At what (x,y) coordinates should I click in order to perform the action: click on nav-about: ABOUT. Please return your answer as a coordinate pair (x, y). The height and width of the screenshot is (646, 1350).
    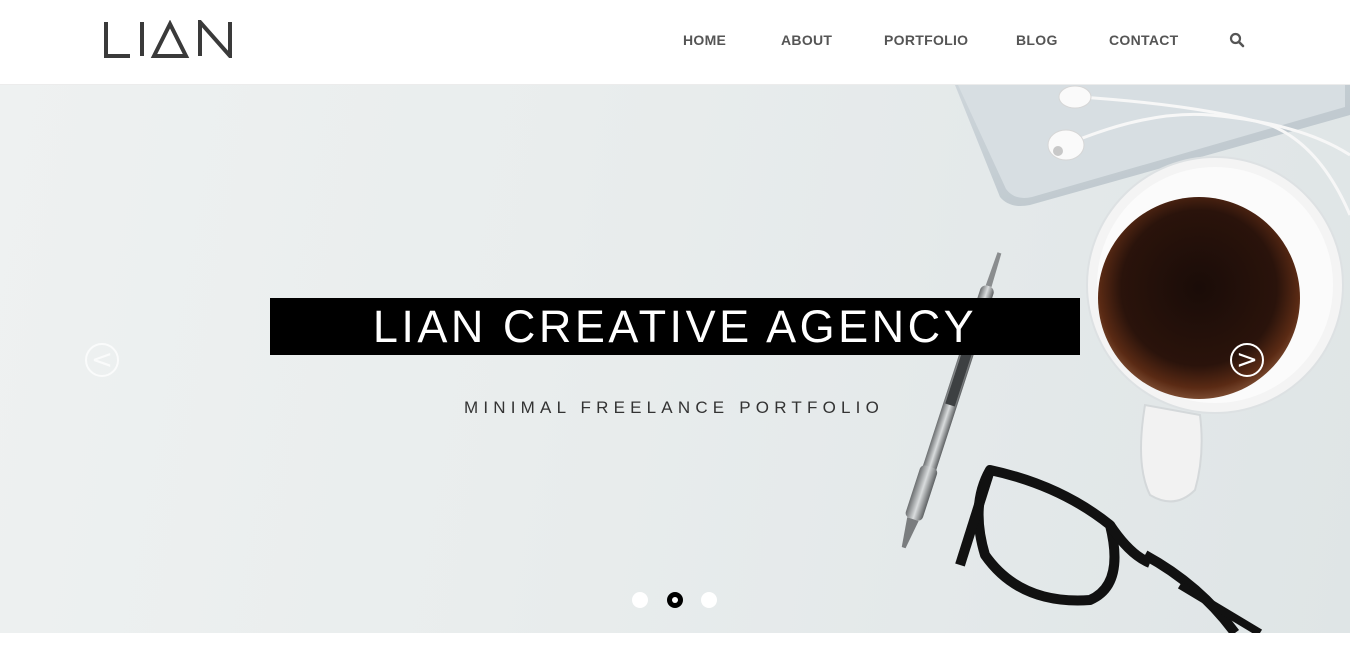
    Looking at the image, I should click on (806, 40).